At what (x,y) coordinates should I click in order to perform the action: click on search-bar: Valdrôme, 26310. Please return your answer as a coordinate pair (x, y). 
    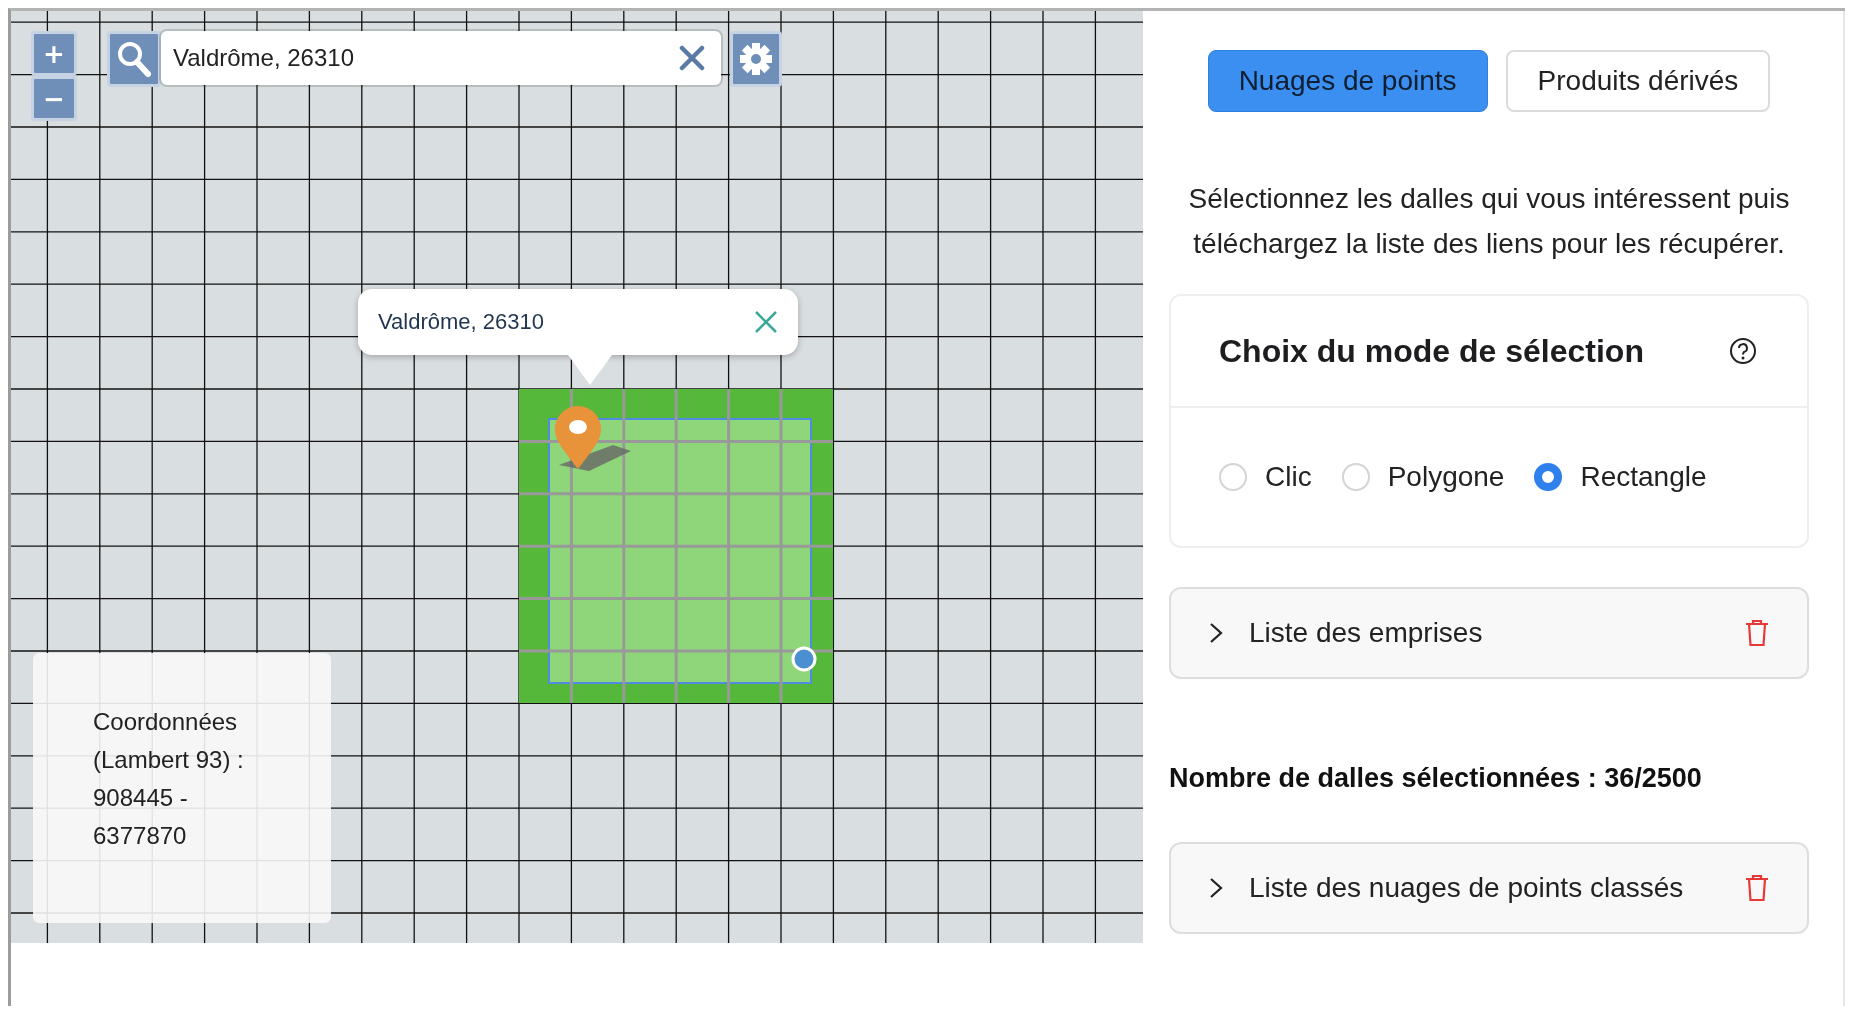
    Looking at the image, I should click on (441, 58).